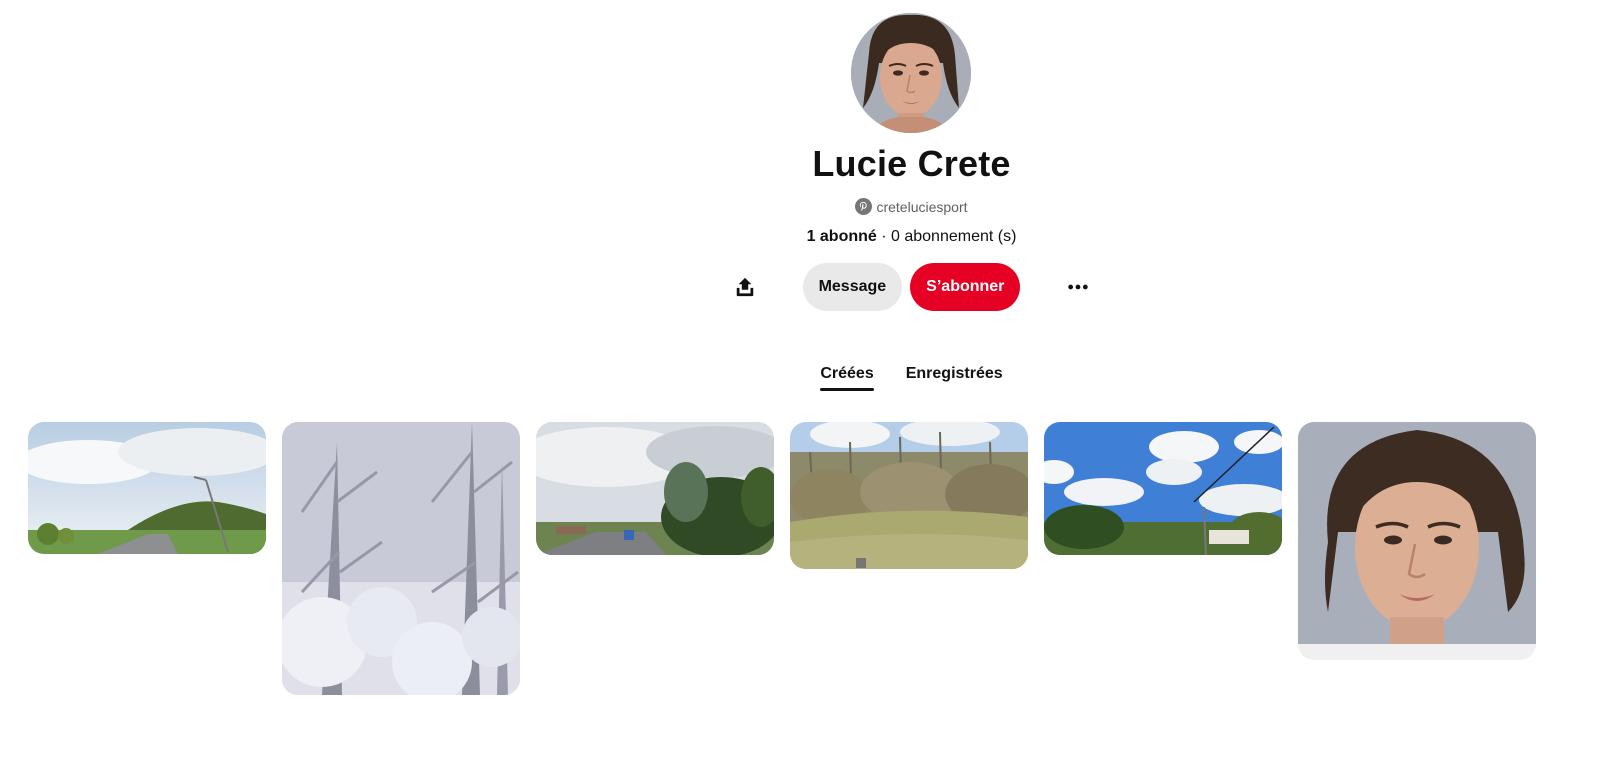 The width and height of the screenshot is (1622, 773). Describe the element at coordinates (965, 287) in the screenshot. I see `follow-button: S’abonner` at that location.